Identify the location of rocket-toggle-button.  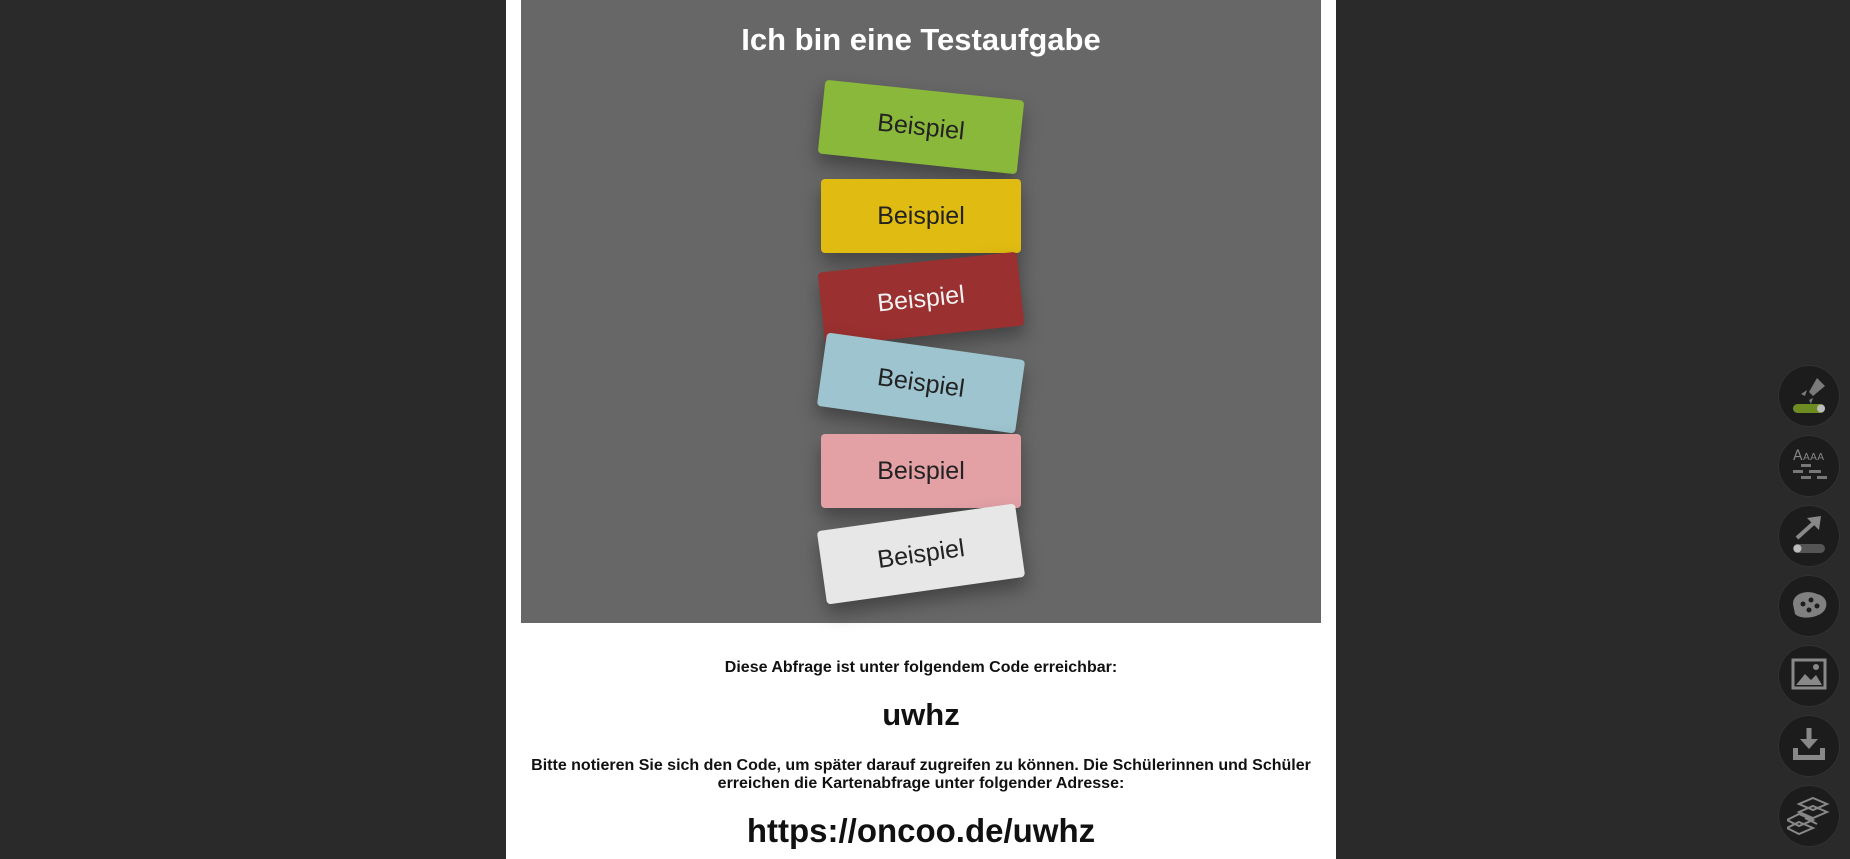
(1809, 396).